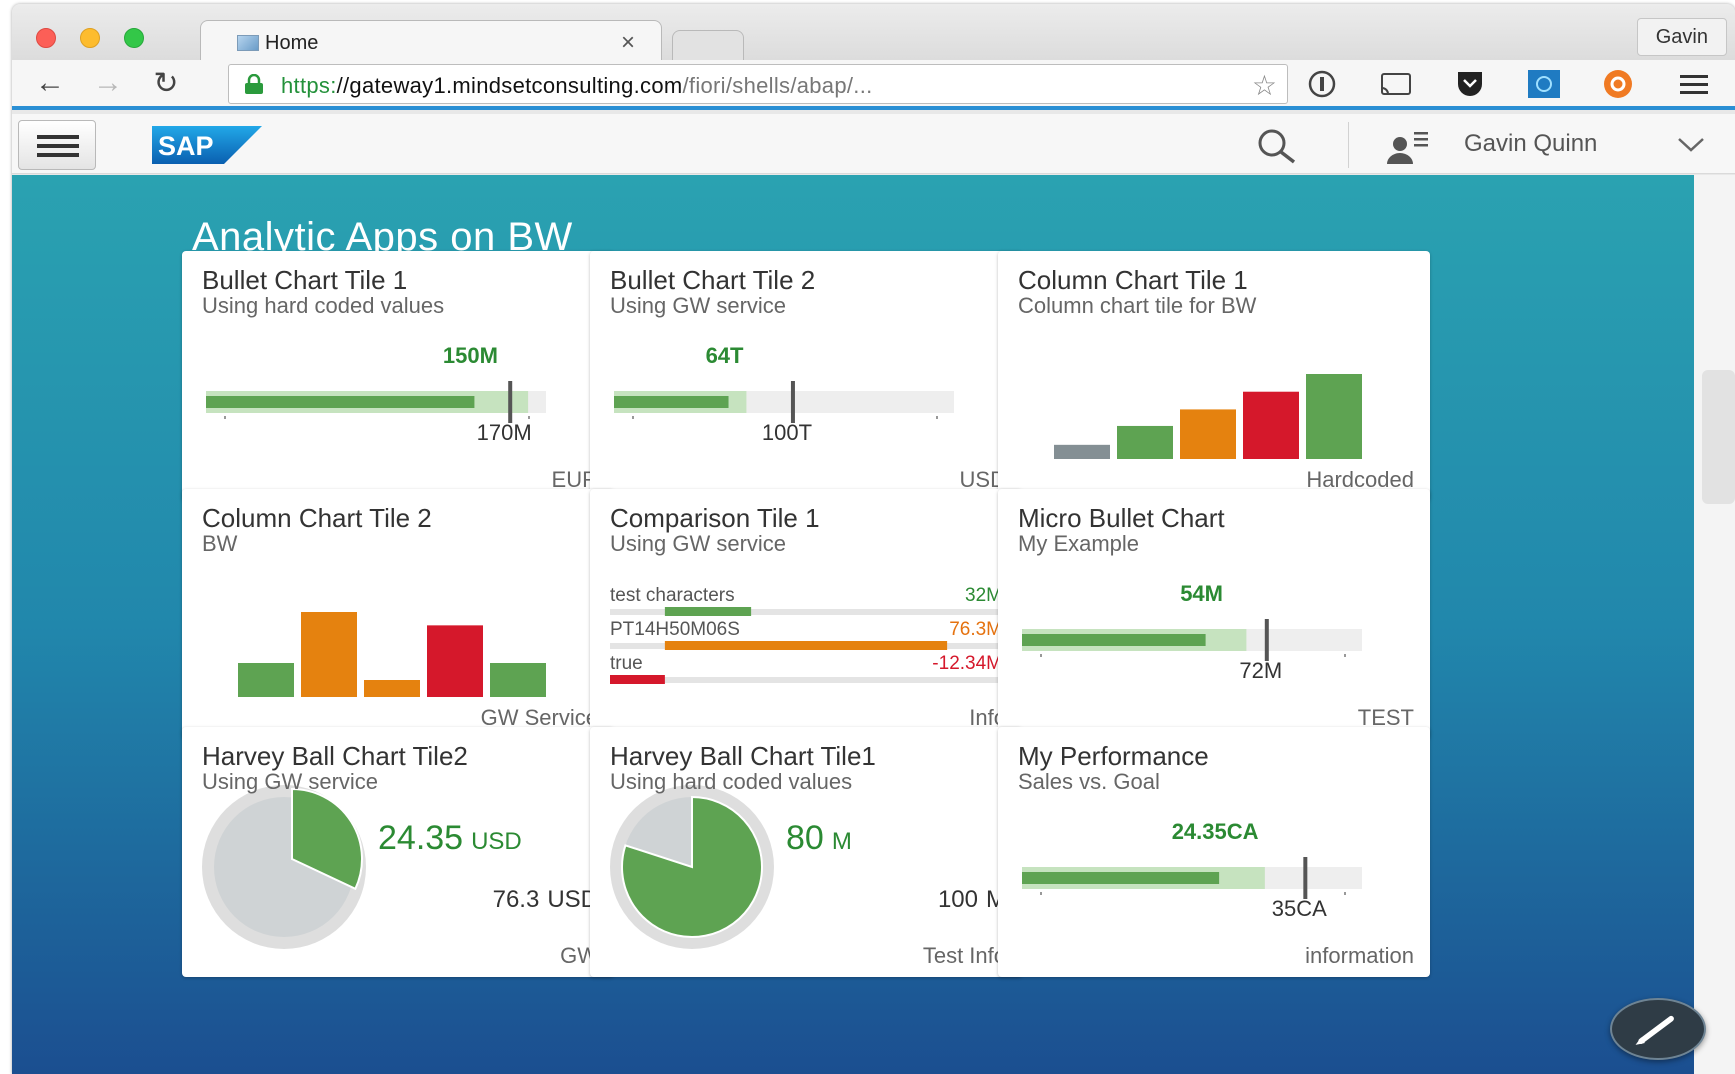  I want to click on tile-title: Column Chart Tile 2, so click(317, 518).